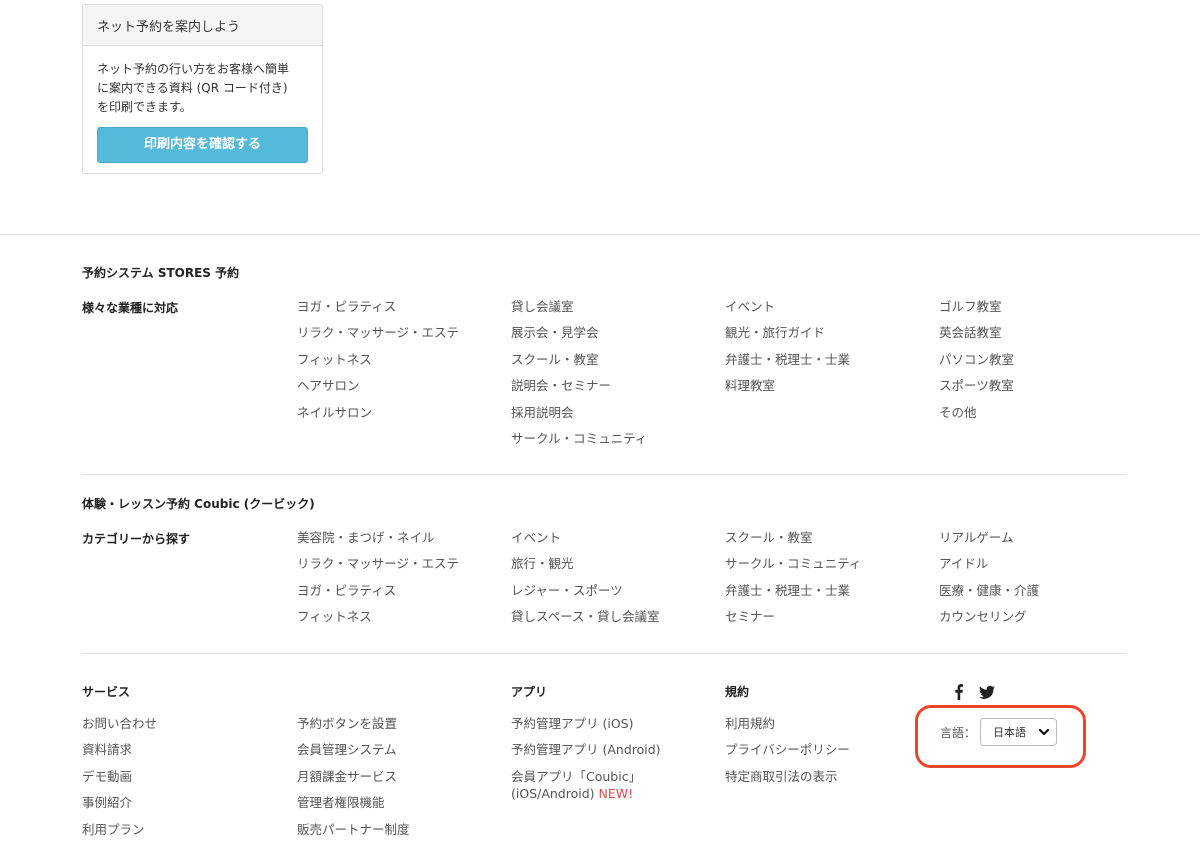  I want to click on terms-heading: 規約, so click(737, 692).